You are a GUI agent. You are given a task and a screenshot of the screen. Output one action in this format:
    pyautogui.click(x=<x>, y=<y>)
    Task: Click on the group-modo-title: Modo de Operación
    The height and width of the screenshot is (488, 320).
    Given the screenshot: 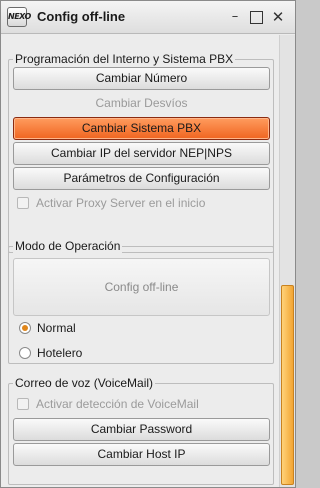 What is the action you would take?
    pyautogui.click(x=68, y=246)
    